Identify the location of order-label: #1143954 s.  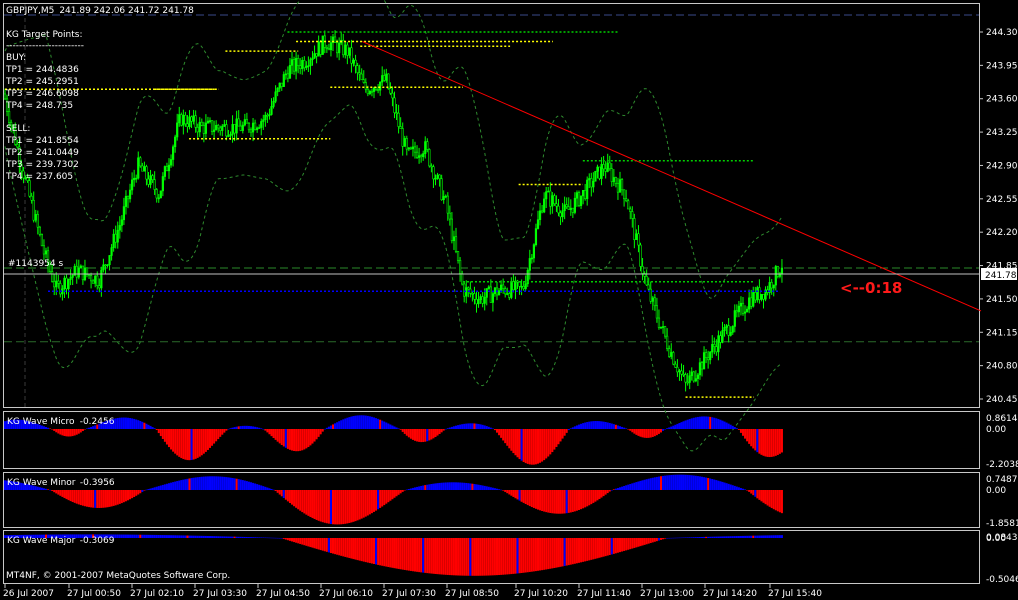
(35, 264).